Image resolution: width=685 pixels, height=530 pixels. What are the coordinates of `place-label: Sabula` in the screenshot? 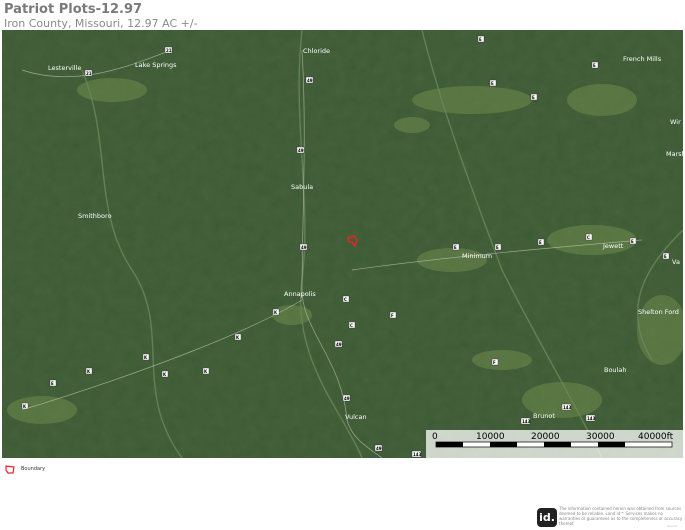 It's located at (302, 187).